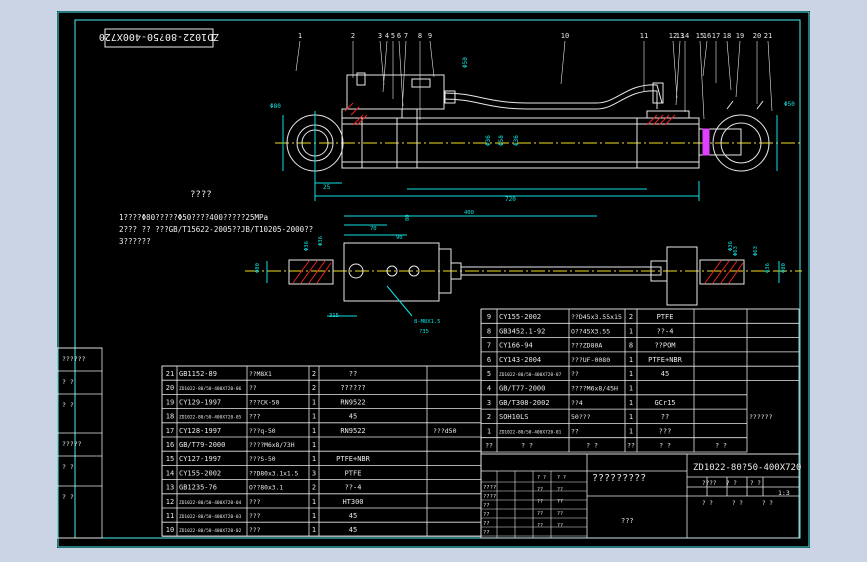 The image size is (867, 562). What do you see at coordinates (590, 331) in the screenshot?
I see `bom-name: O??45X3.55` at bounding box center [590, 331].